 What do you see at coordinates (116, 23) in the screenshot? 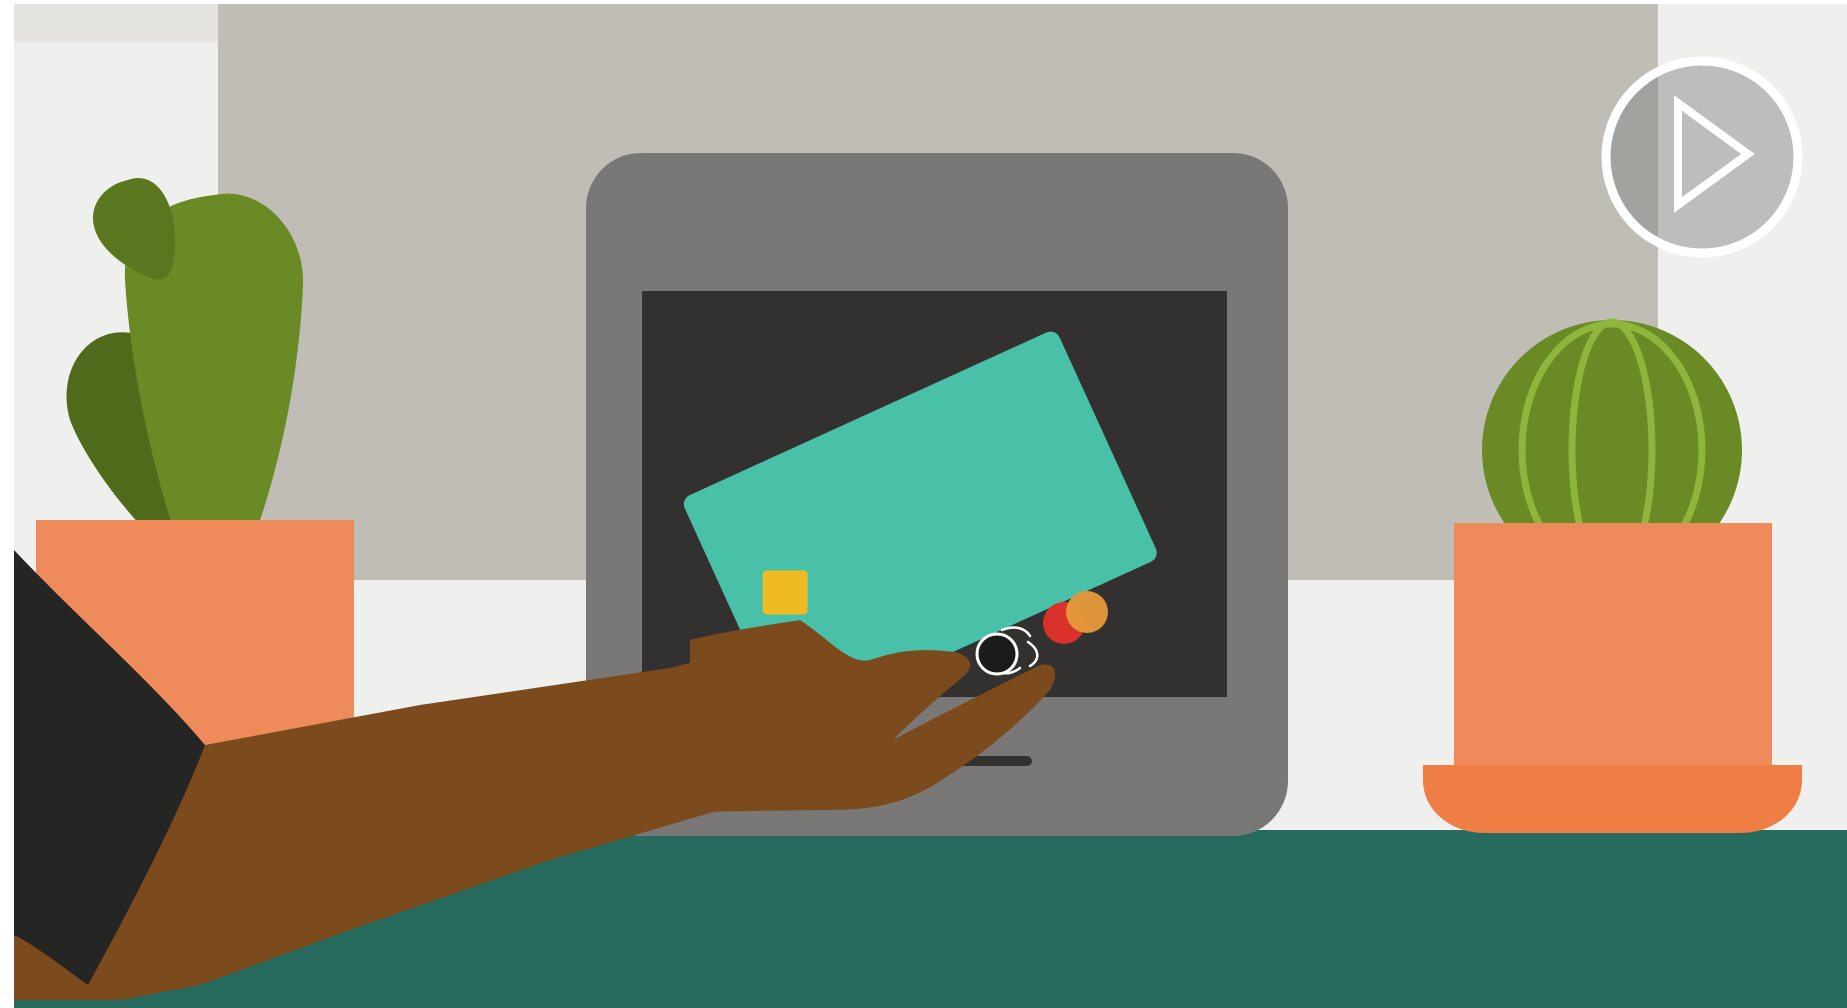
I see `wall-top-strip` at bounding box center [116, 23].